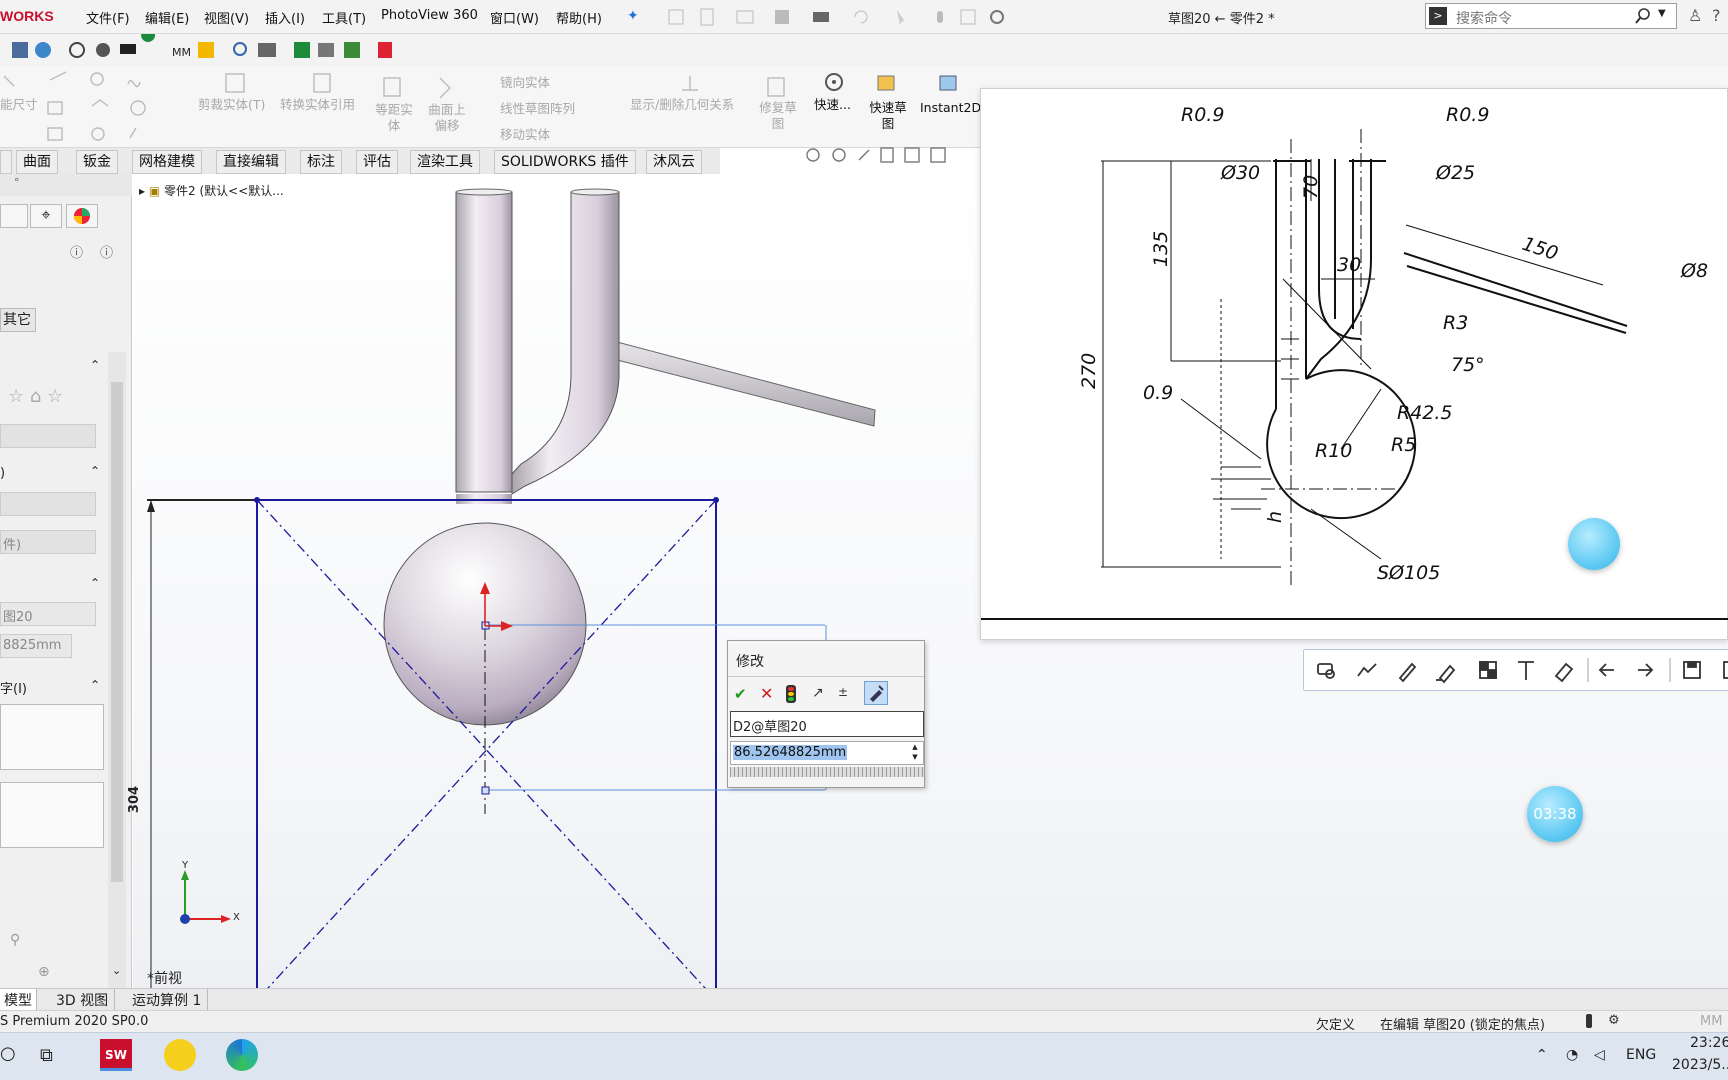  Describe the element at coordinates (1555, 814) in the screenshot. I see `recording-timer: 03:38` at that location.